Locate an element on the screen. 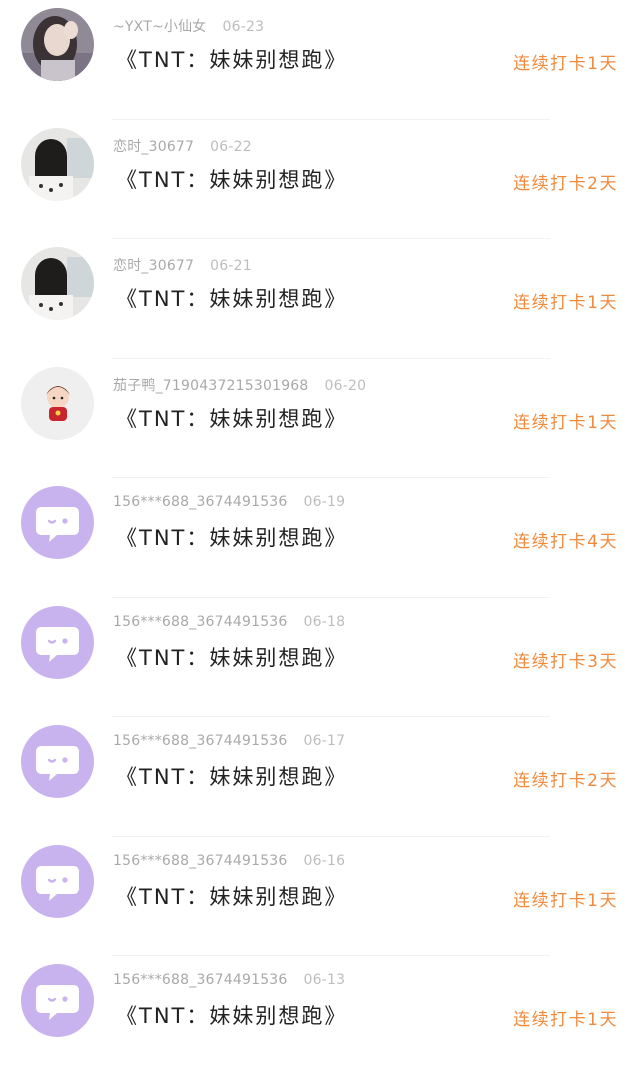 The image size is (640, 1076). list-item: 恋时_30677 06-21 《TNT：妹妹别想跑》 连续打卡1天 is located at coordinates (320, 299).